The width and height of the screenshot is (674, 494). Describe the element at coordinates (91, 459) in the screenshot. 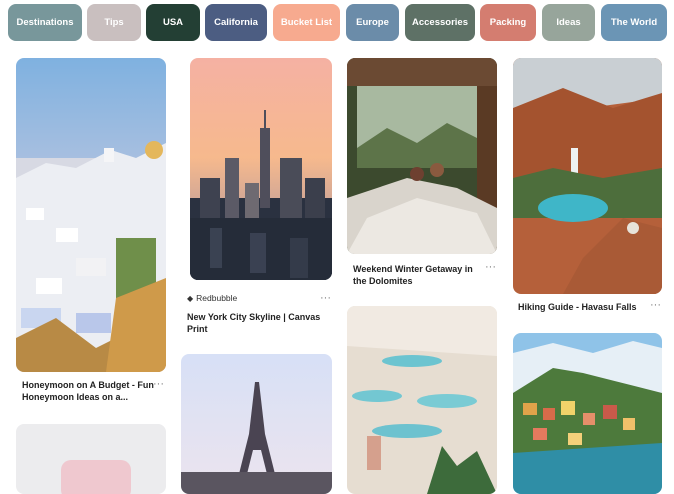

I see `pin-image-pink-case` at that location.